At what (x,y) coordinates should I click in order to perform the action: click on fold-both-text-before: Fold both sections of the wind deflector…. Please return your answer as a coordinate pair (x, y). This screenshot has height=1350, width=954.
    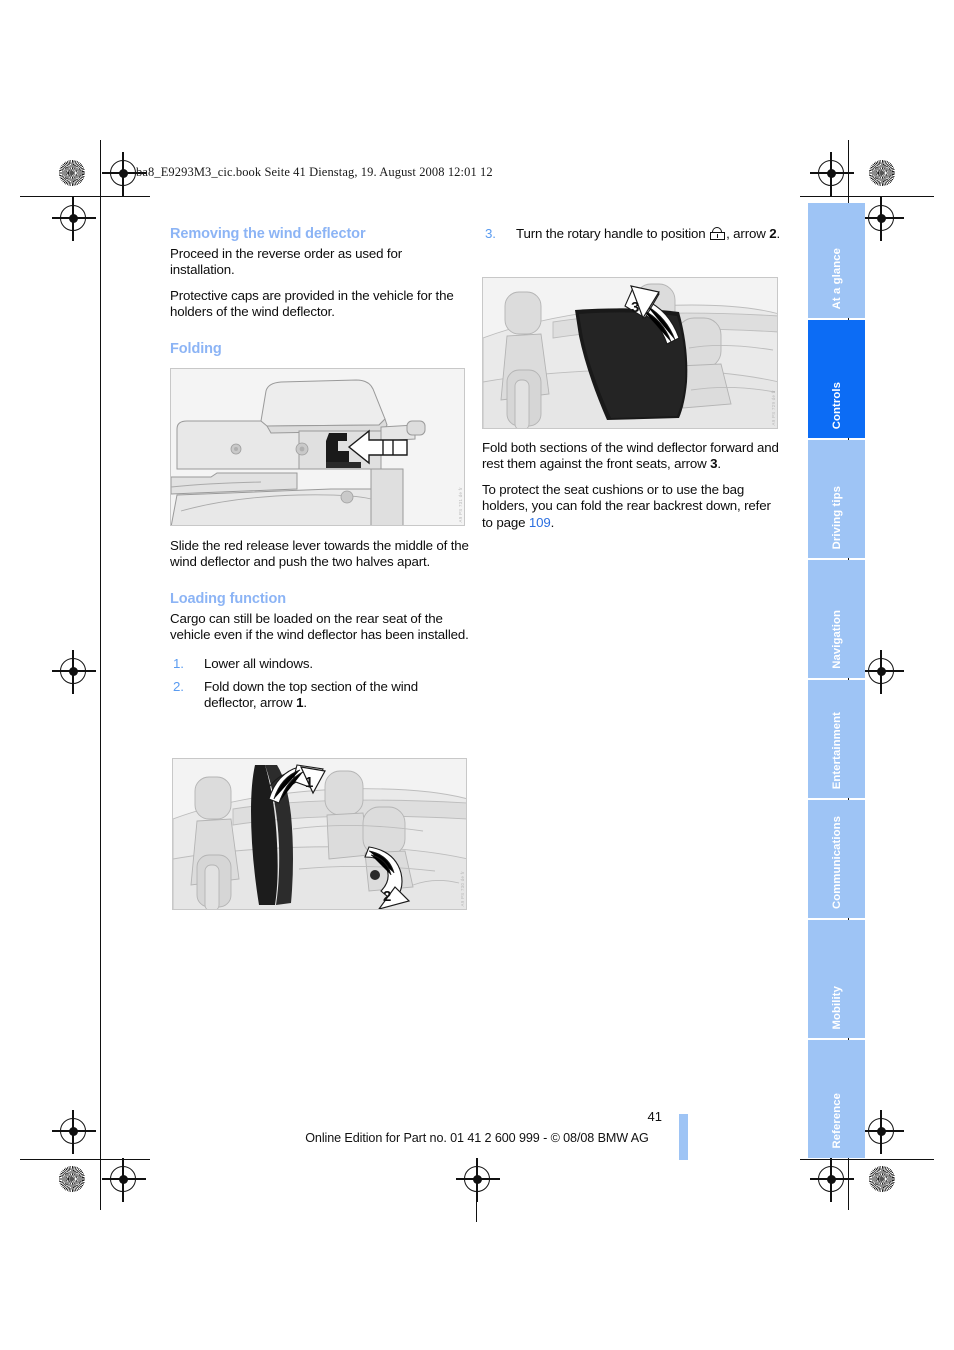
    Looking at the image, I should click on (630, 456).